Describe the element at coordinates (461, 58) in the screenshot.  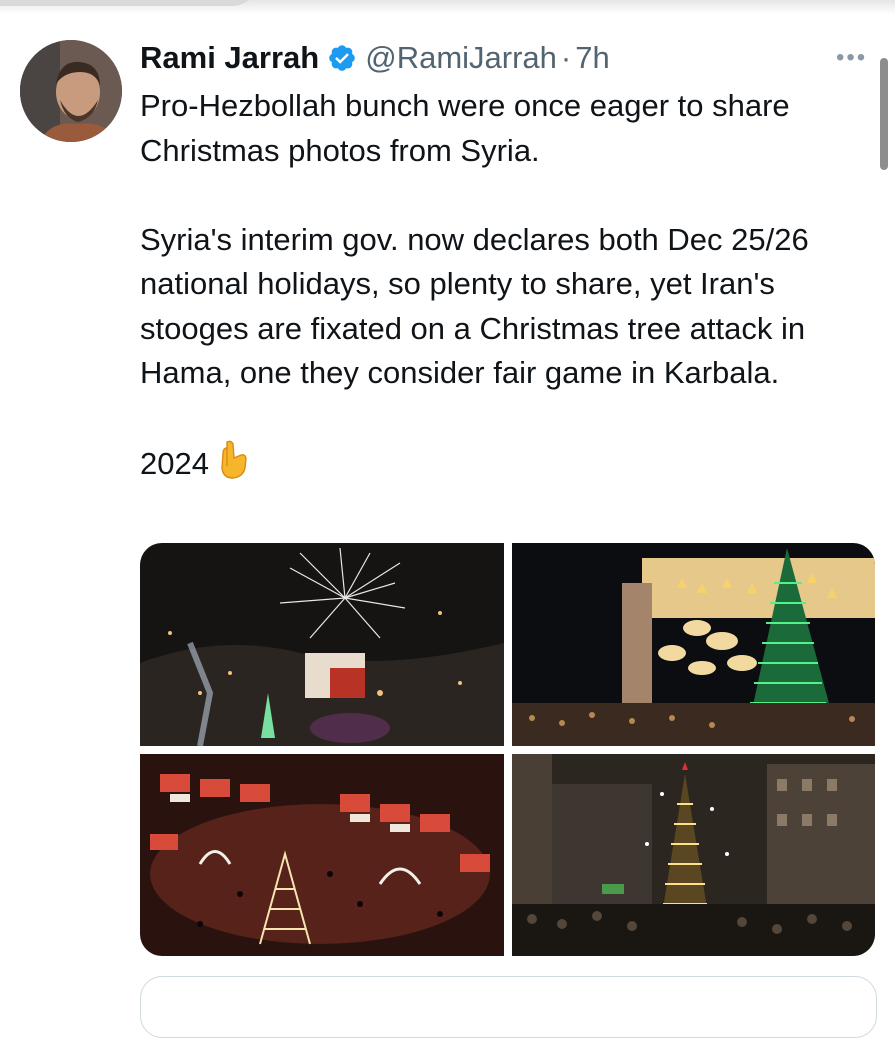
I see `author-handle: @RamiJarrah` at that location.